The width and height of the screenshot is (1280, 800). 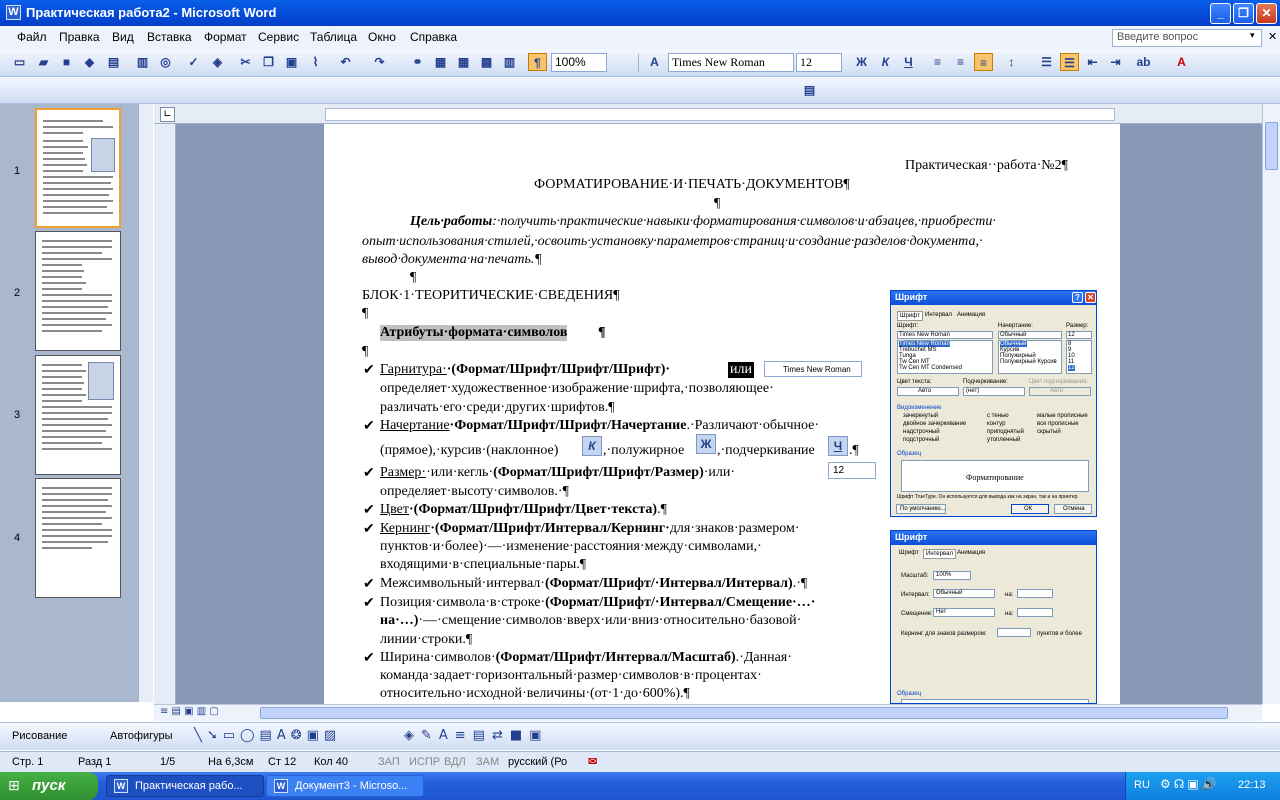 What do you see at coordinates (1143, 62) in the screenshot?
I see `highlight-icon: ab` at bounding box center [1143, 62].